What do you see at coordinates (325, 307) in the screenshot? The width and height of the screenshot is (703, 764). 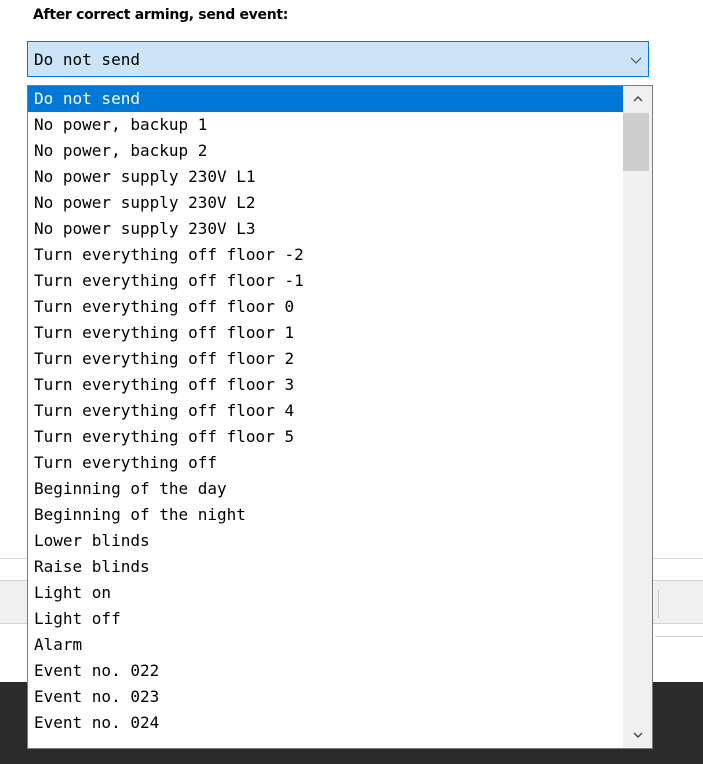 I see `dropdown-option: Turn everything off floor 0` at bounding box center [325, 307].